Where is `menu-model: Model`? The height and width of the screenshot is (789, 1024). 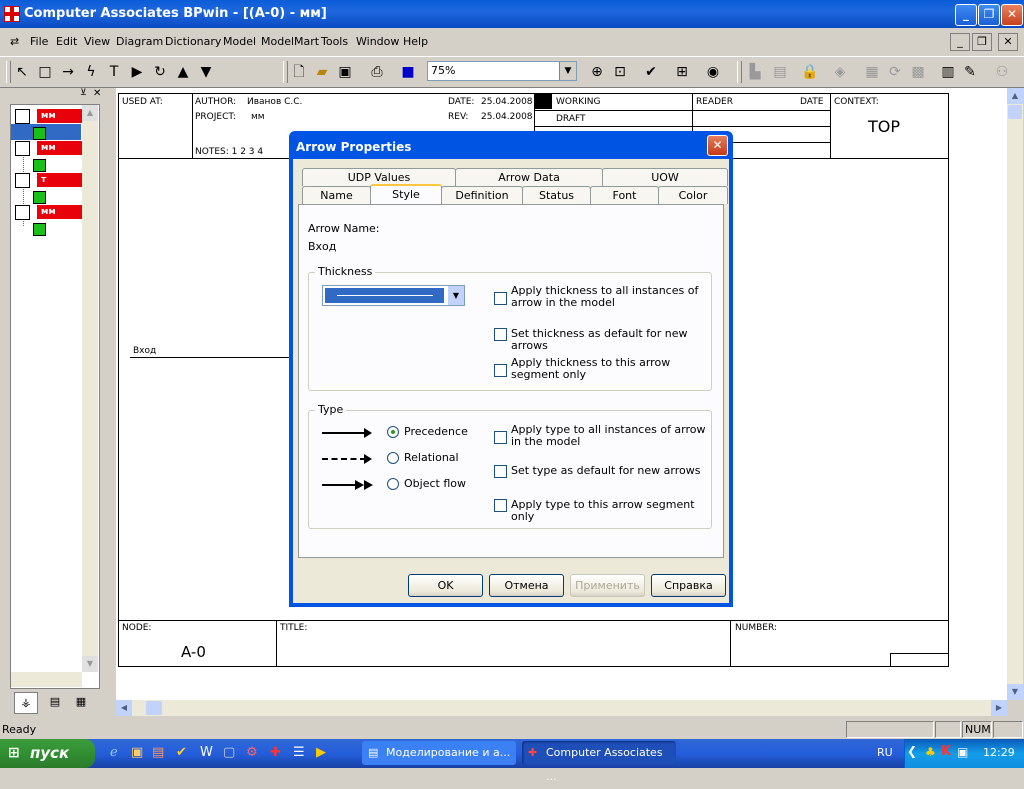
menu-model: Model is located at coordinates (239, 41).